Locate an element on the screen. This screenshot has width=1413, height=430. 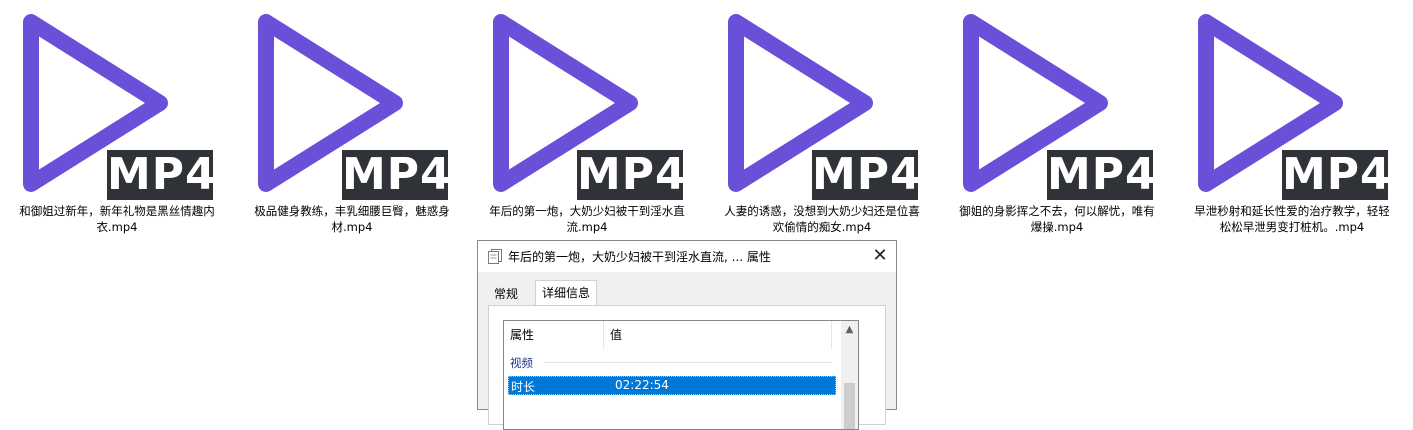
file-name: 人妻的诱惑，没想到大奶少妇还是位喜欢偷情的痴女.mp4 is located at coordinates (822, 219).